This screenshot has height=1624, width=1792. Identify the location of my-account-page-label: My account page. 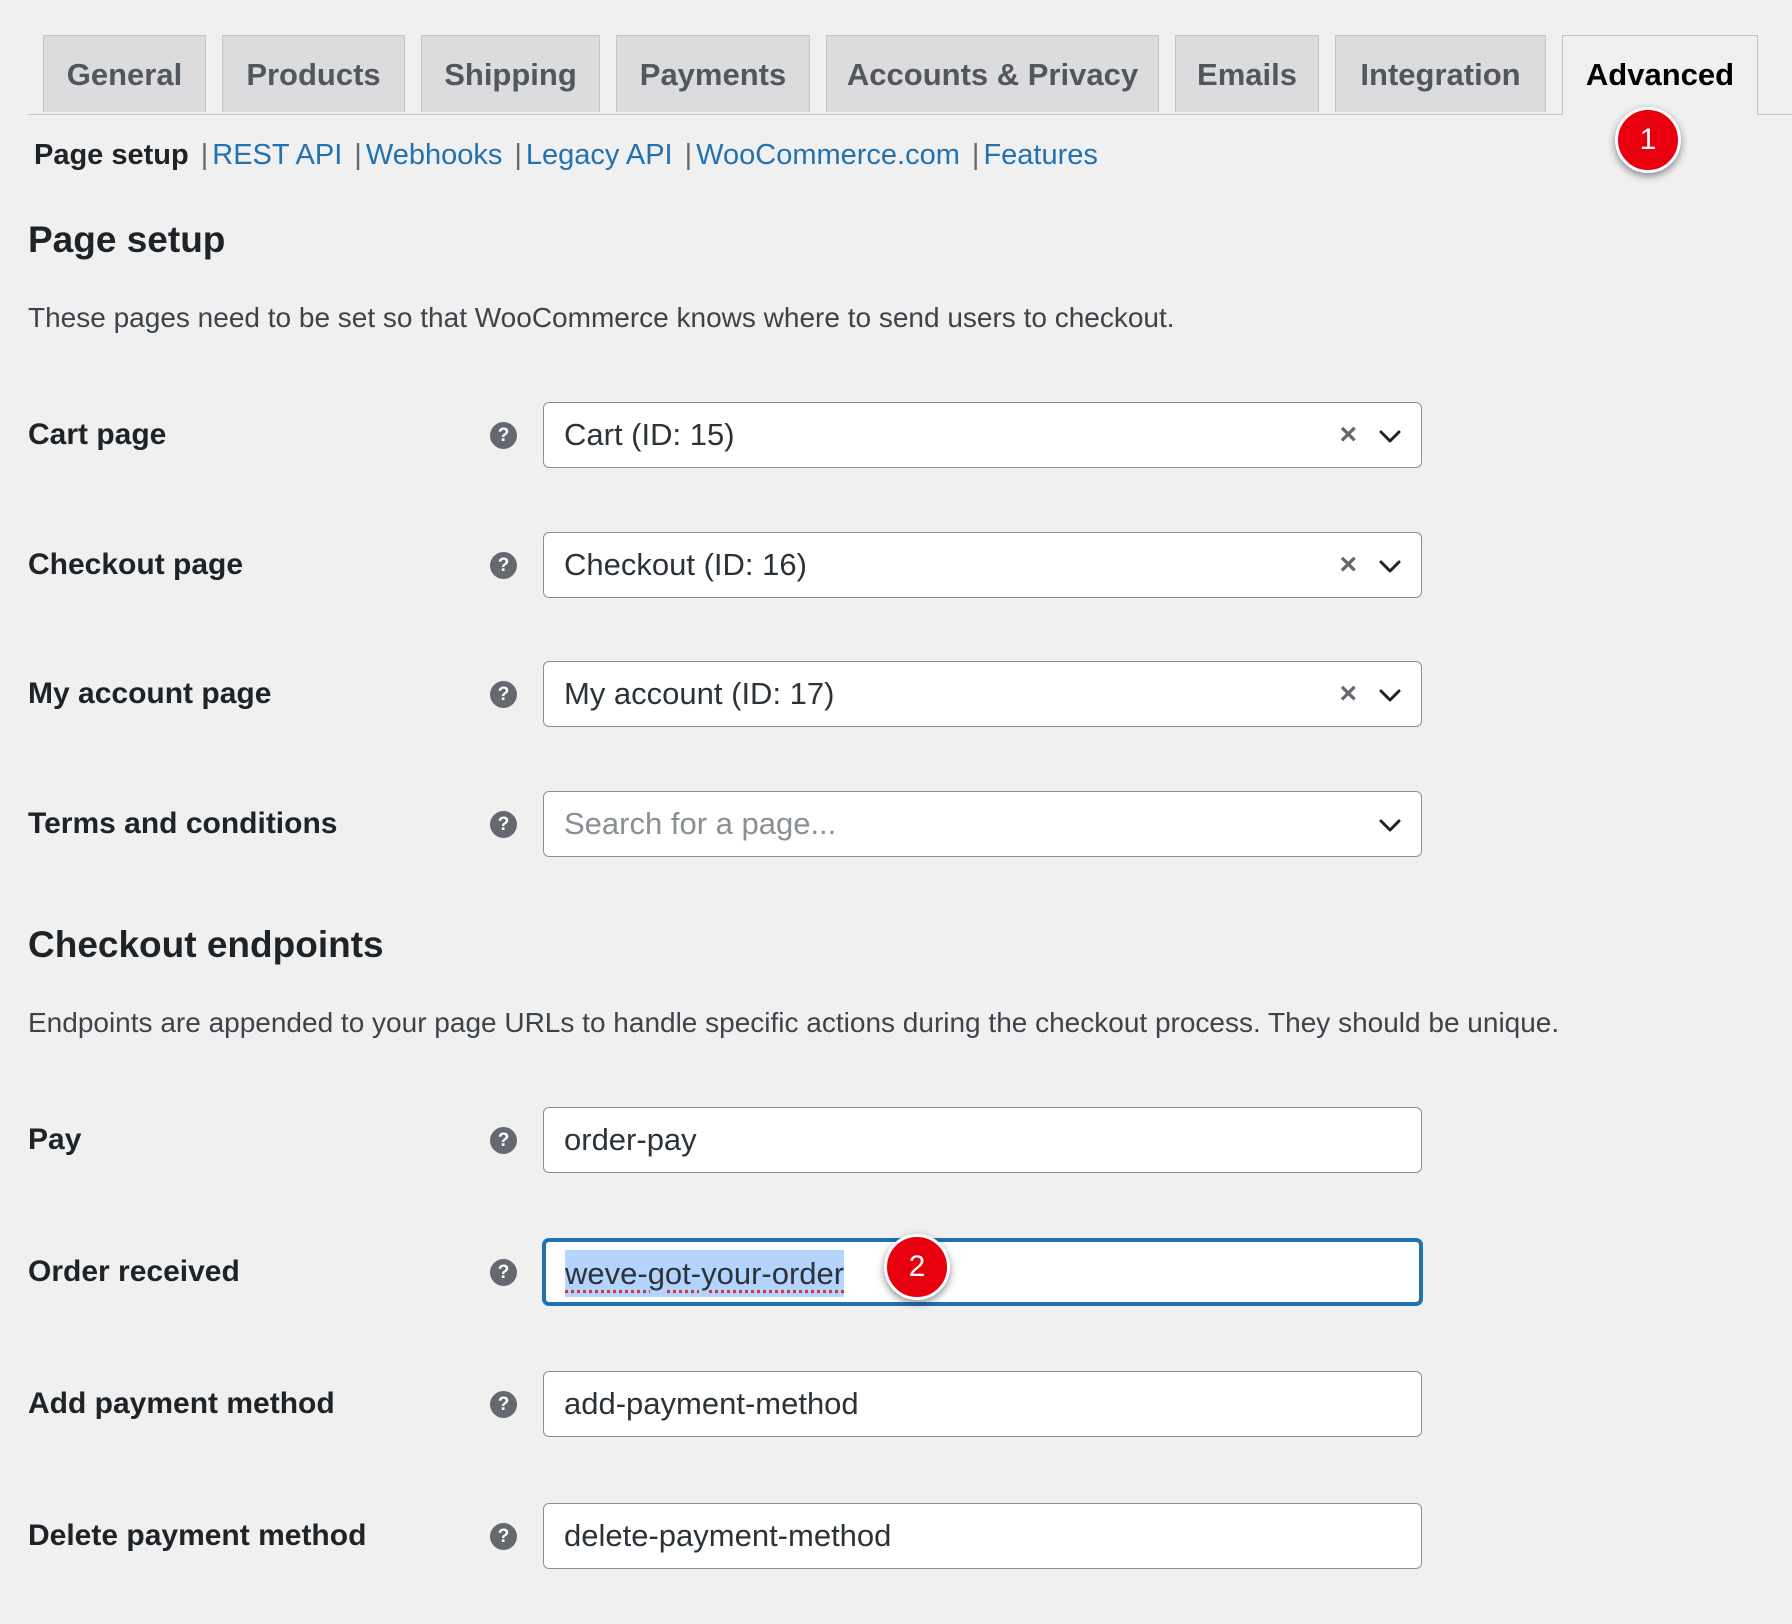
(150, 693).